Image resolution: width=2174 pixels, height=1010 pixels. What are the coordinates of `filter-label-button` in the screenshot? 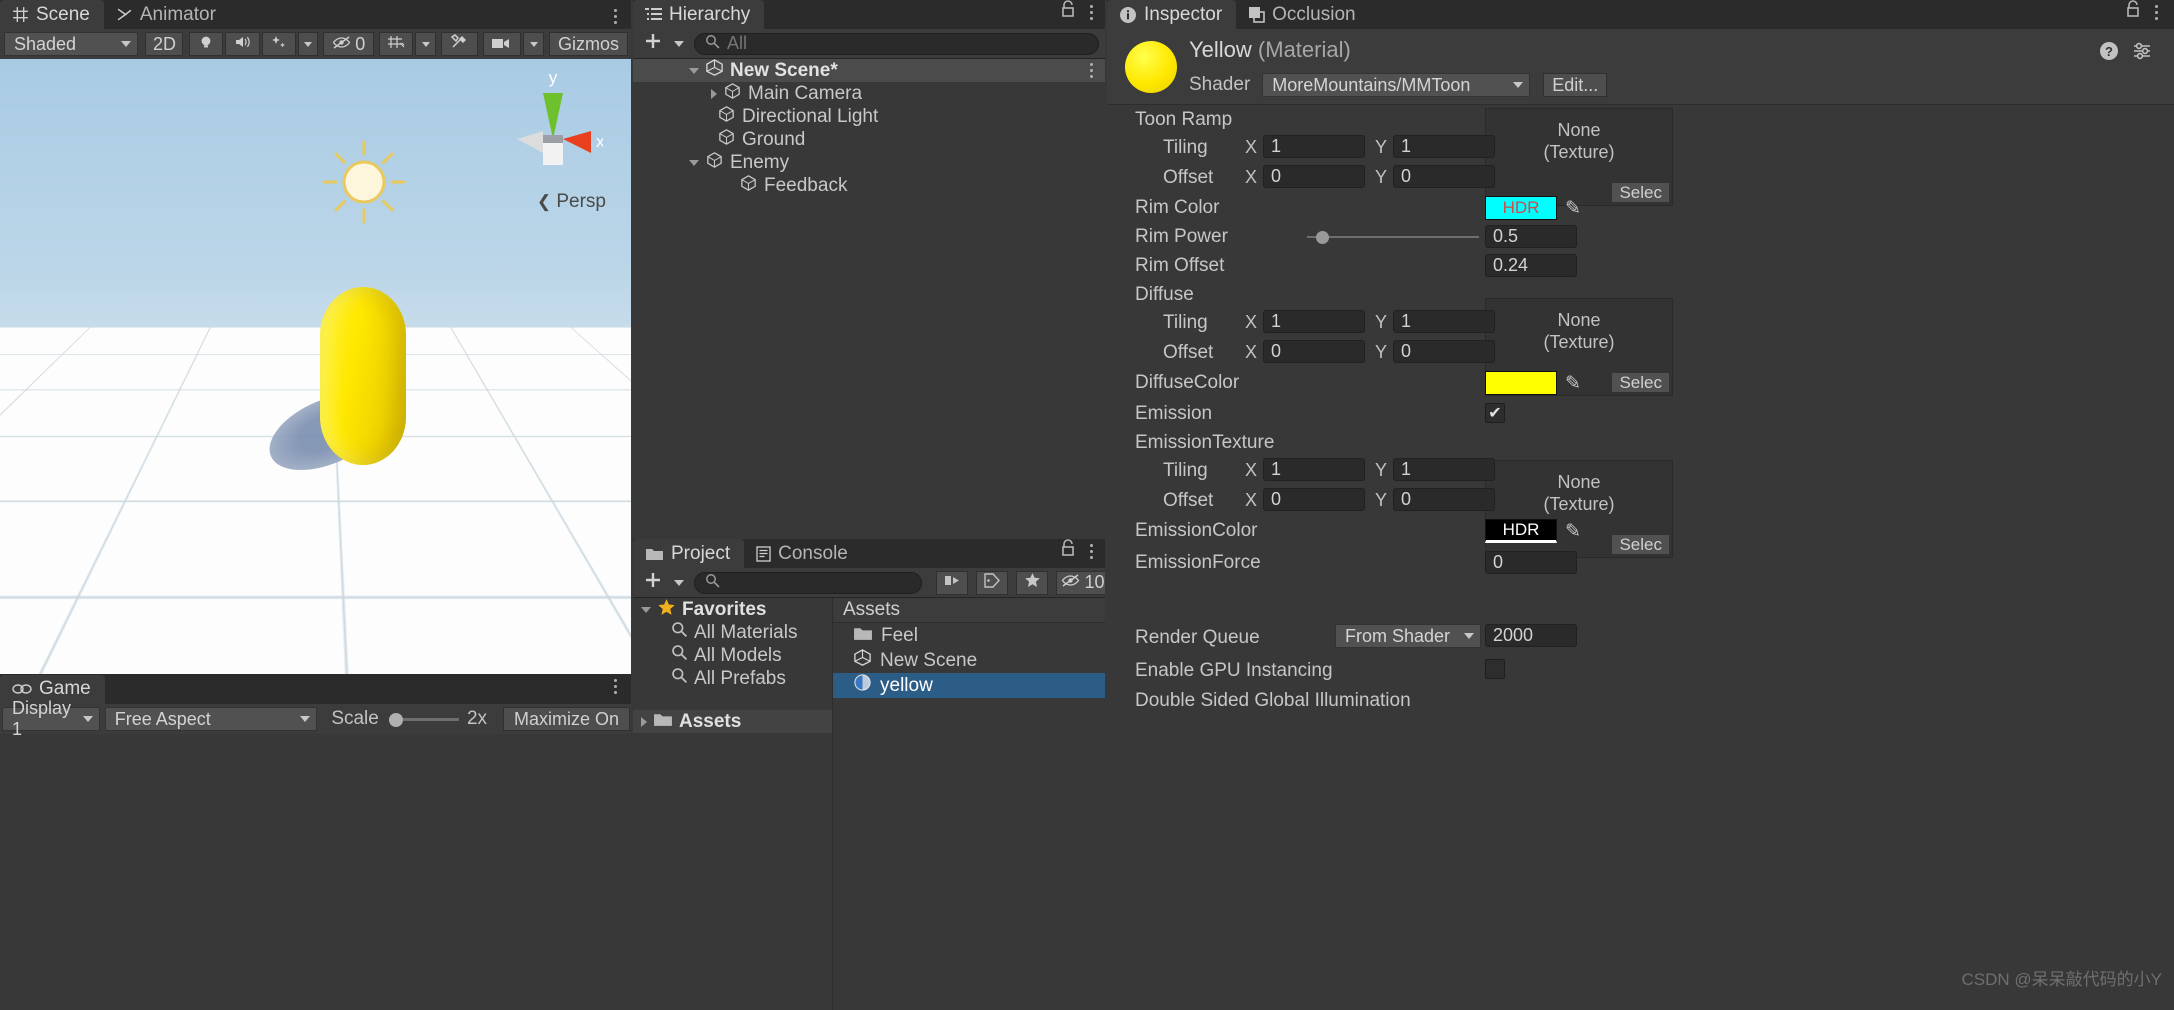 It's located at (992, 582).